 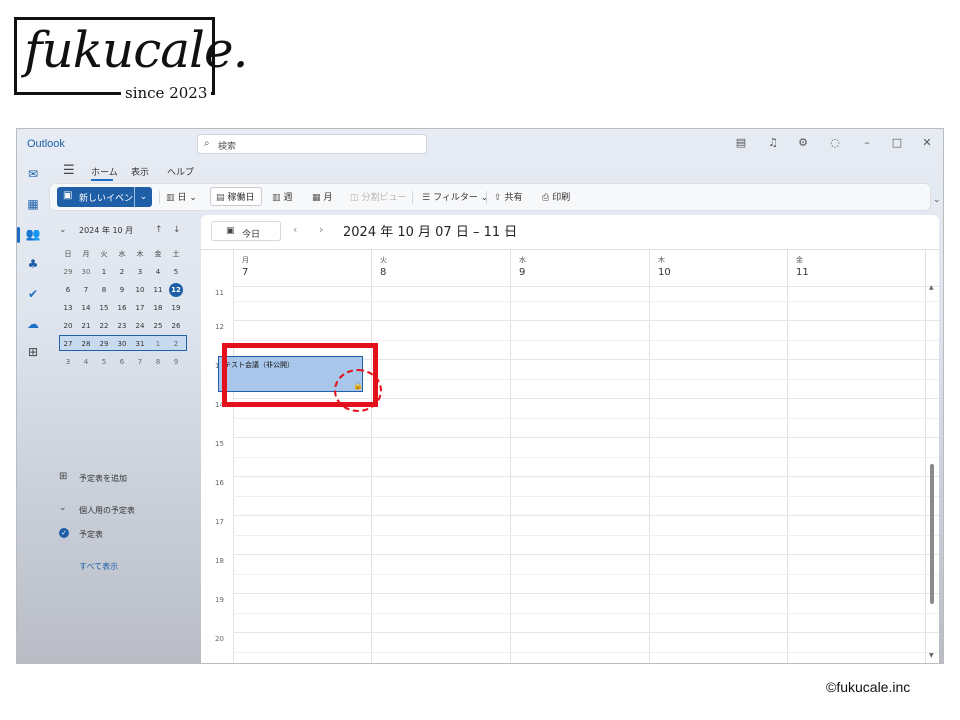 I want to click on group-collapse-icon: ⌄, so click(x=63, y=508).